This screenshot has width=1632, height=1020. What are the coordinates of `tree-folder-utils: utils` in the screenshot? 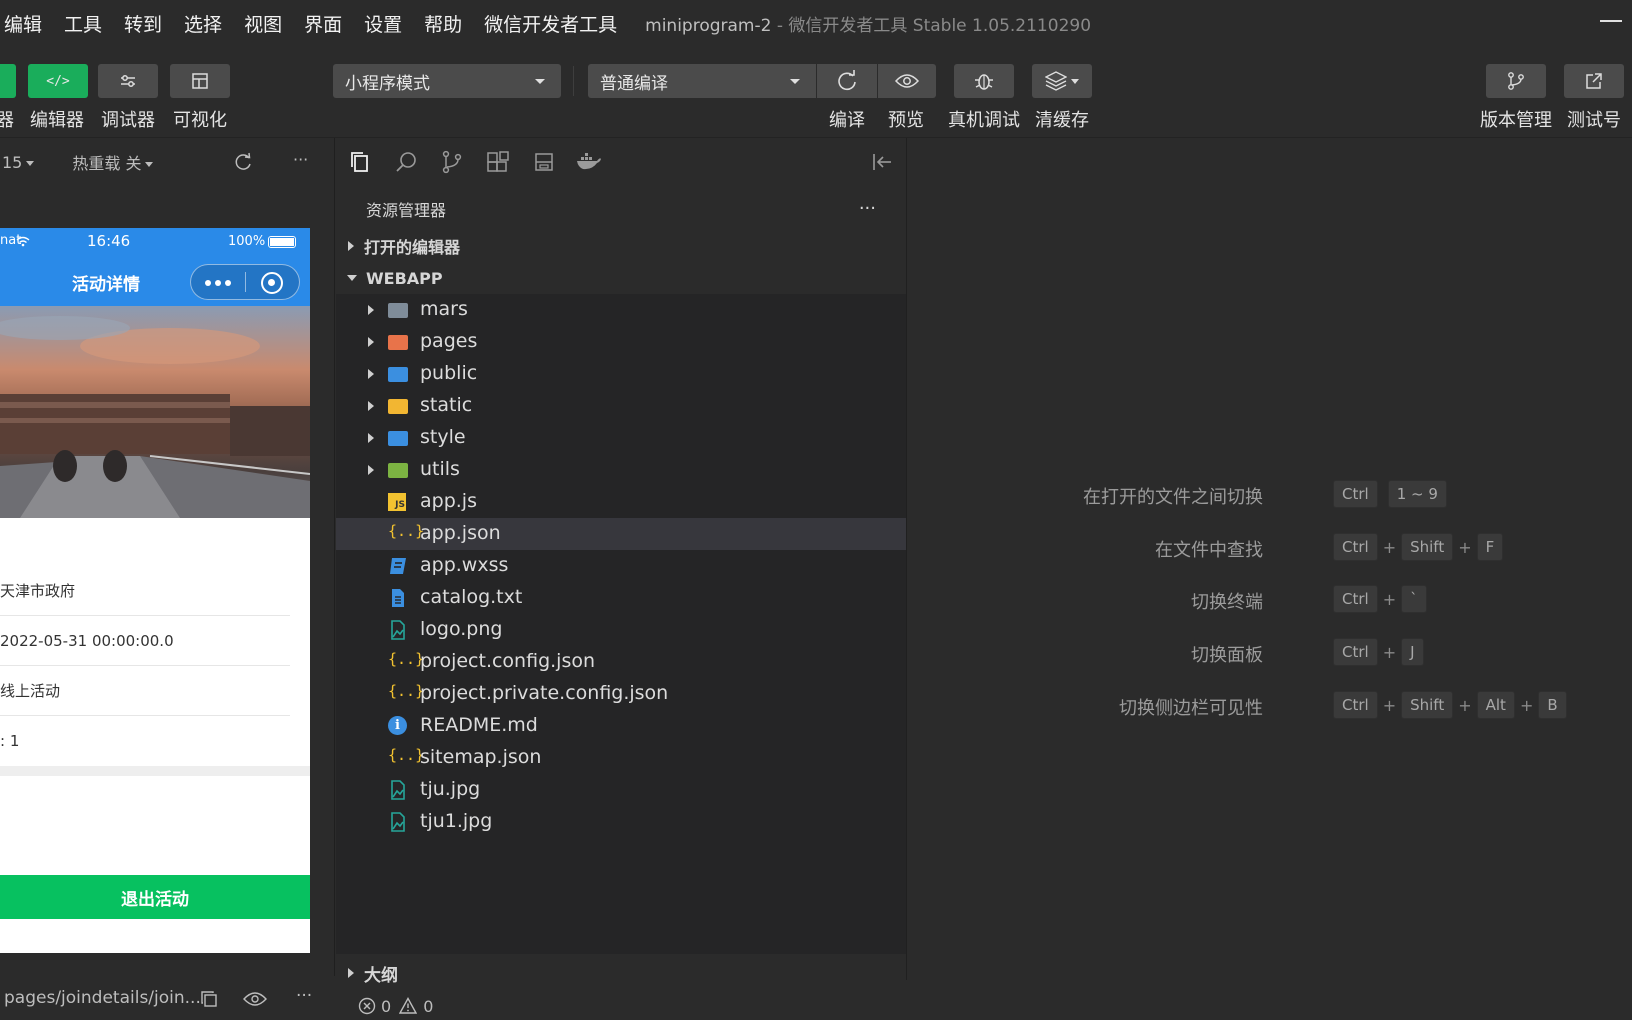 It's located at (621, 470).